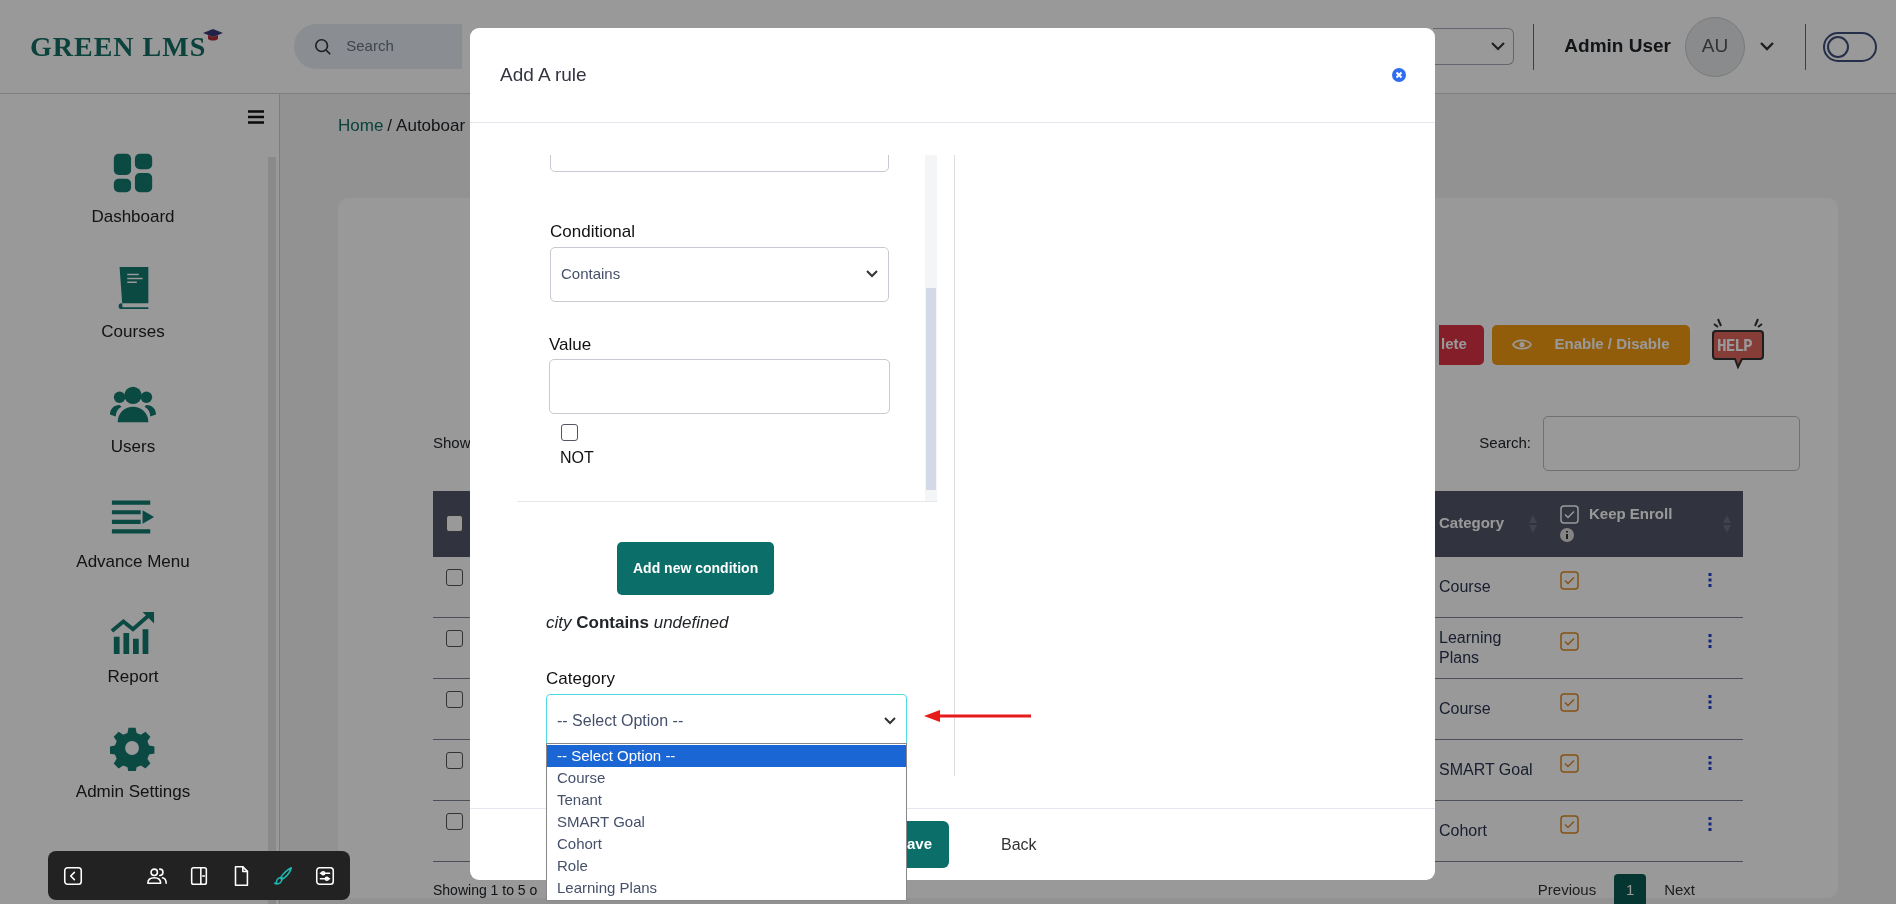  I want to click on add-condition-button: Add new condition, so click(696, 568).